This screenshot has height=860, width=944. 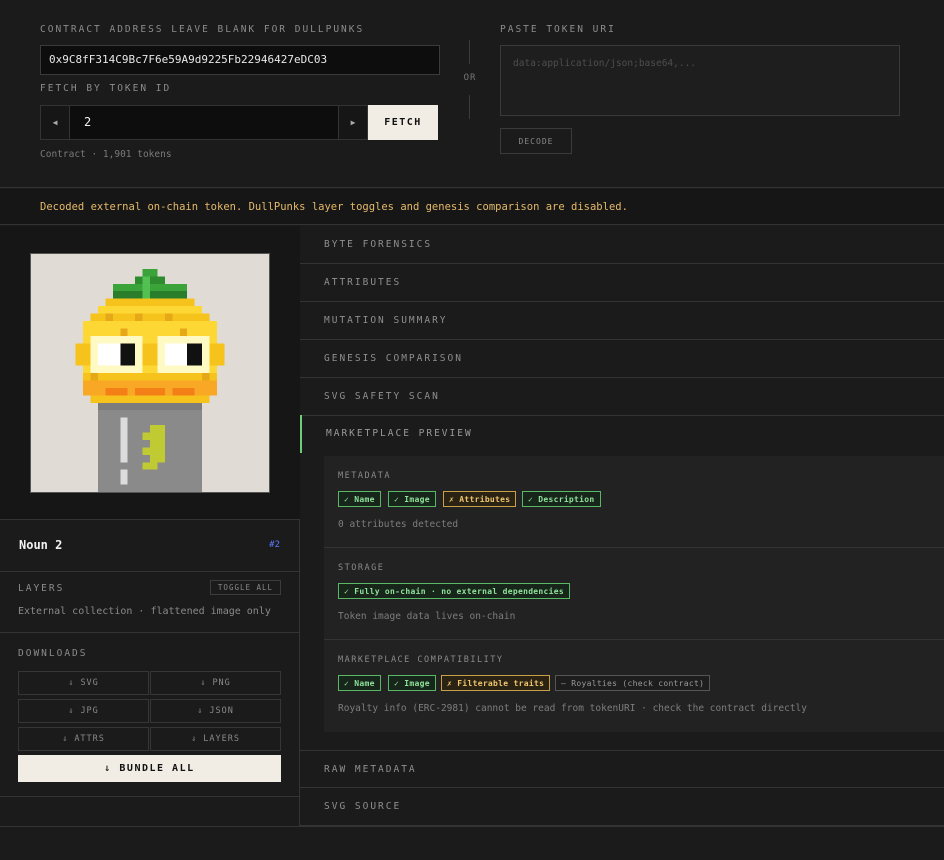 I want to click on chip-royalties: – Royalties (check contract), so click(x=633, y=683).